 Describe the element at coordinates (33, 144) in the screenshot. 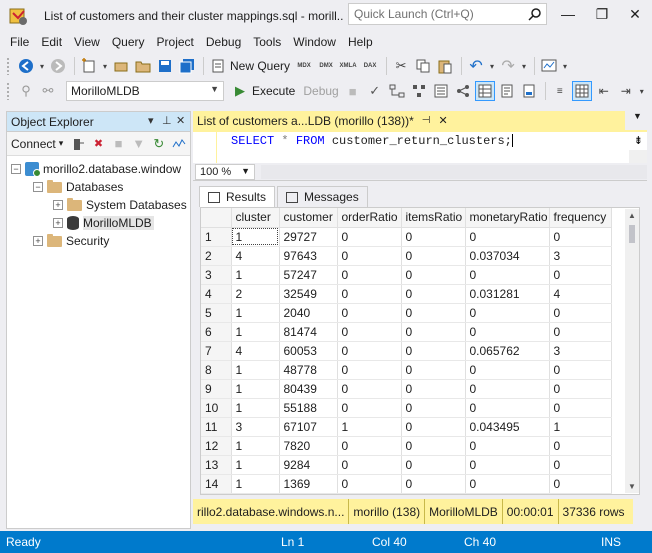

I see `connect-button: Connect` at that location.